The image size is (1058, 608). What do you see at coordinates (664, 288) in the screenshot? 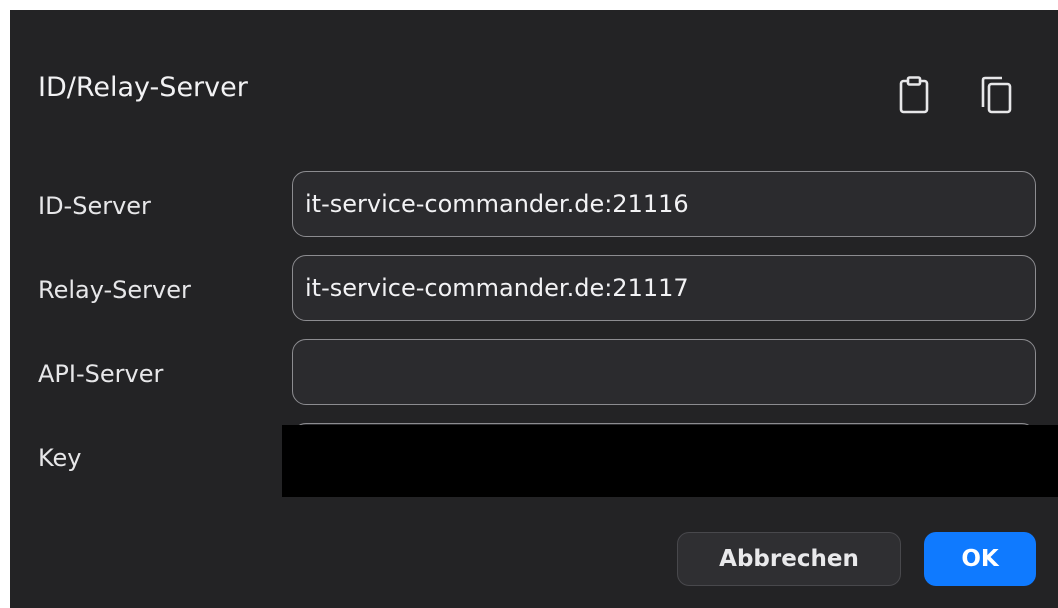
I see `relay-server-input` at bounding box center [664, 288].